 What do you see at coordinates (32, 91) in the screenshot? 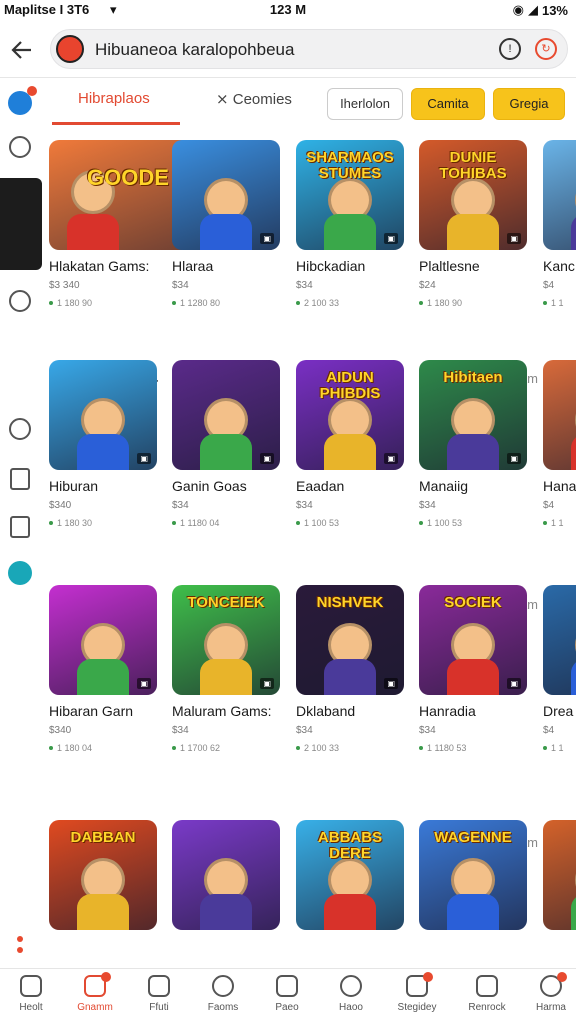
I see `notification-badge` at bounding box center [32, 91].